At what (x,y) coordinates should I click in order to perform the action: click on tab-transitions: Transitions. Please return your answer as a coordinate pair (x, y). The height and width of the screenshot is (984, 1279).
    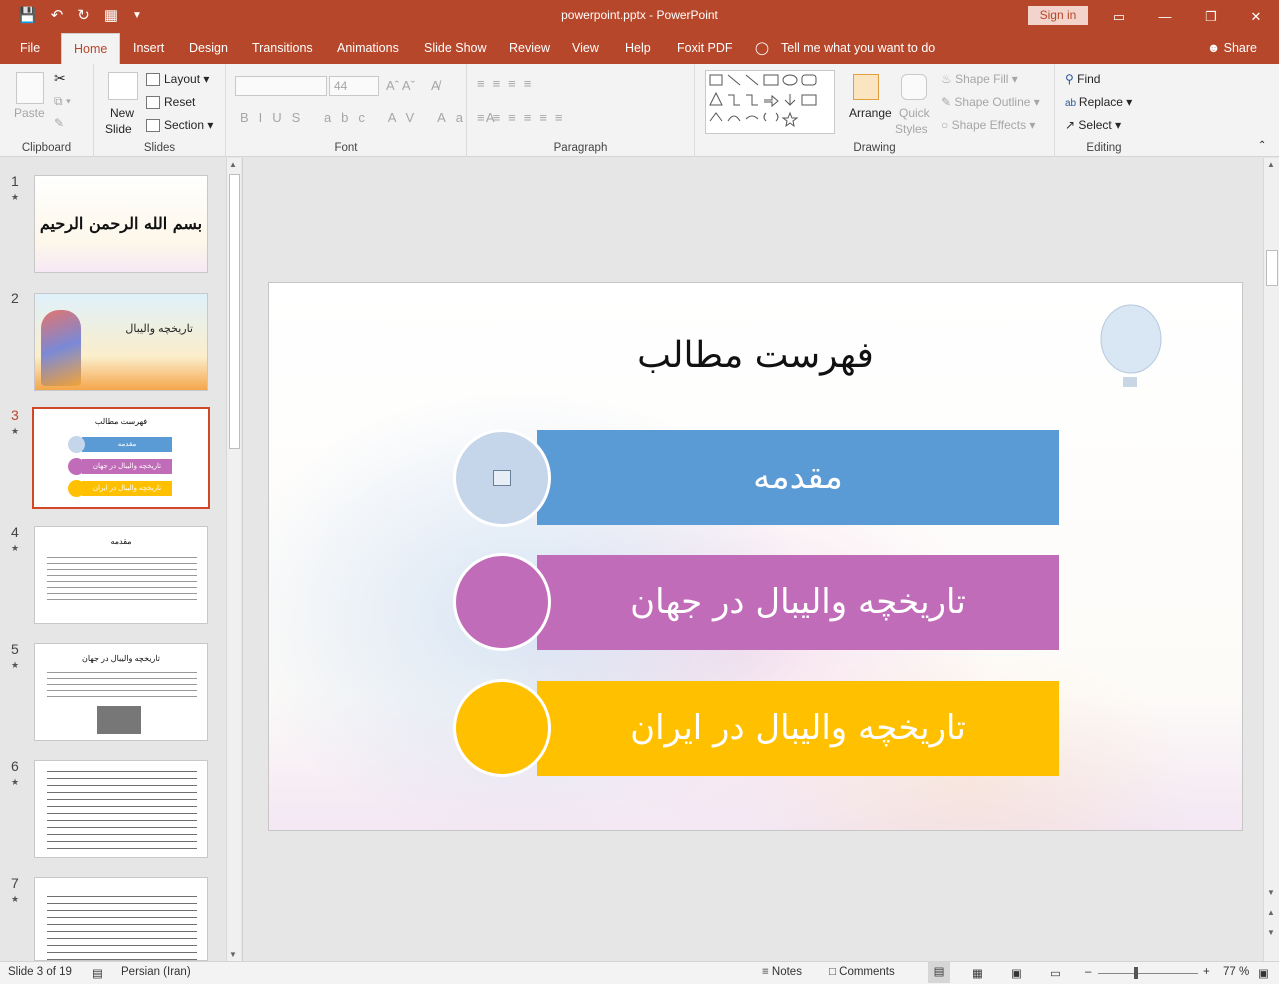
    Looking at the image, I should click on (282, 48).